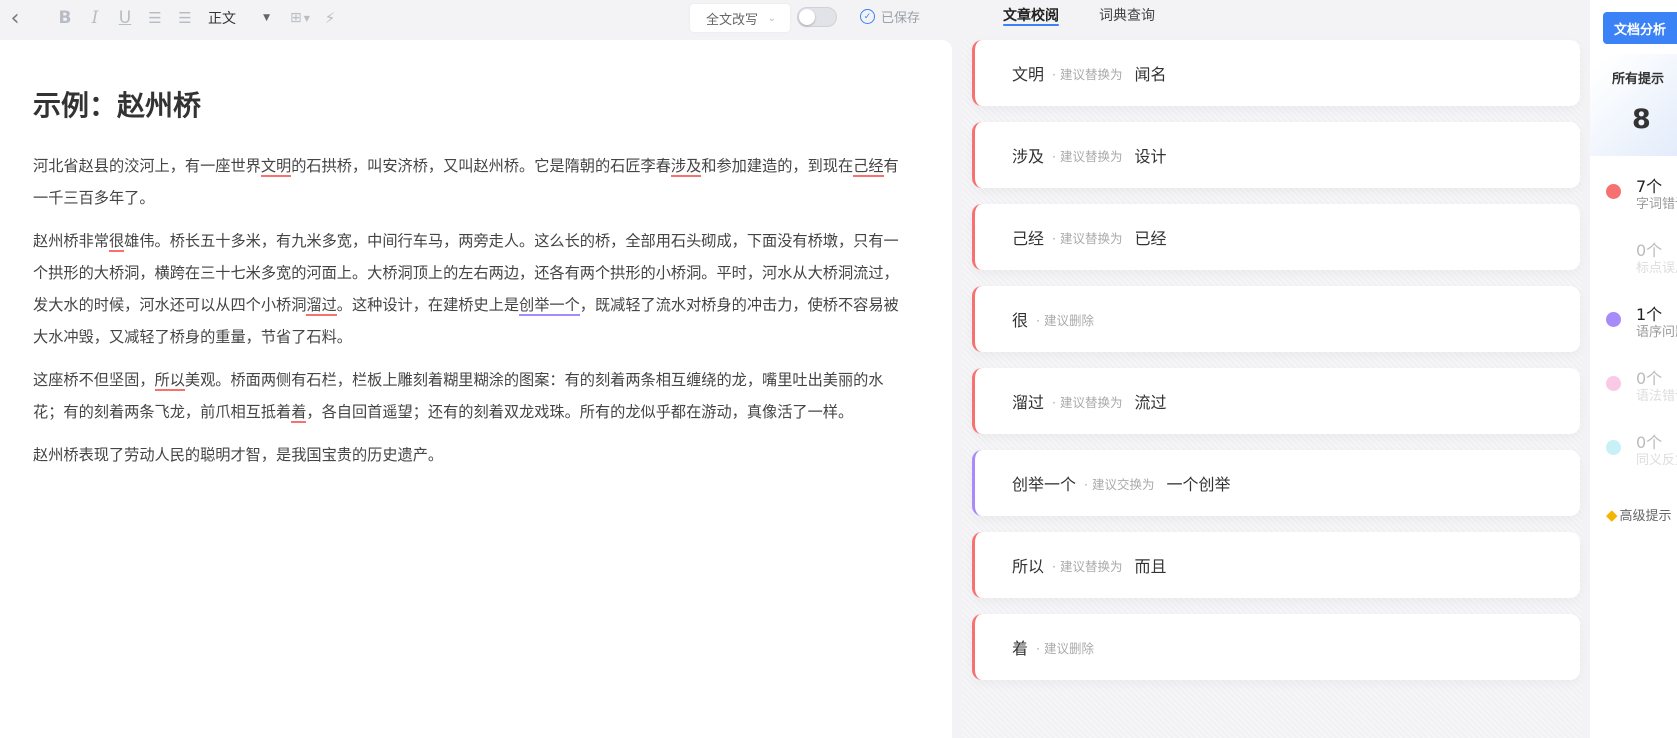  What do you see at coordinates (94, 380) in the screenshot?
I see `text-segment: 这座桥不但坚固，` at bounding box center [94, 380].